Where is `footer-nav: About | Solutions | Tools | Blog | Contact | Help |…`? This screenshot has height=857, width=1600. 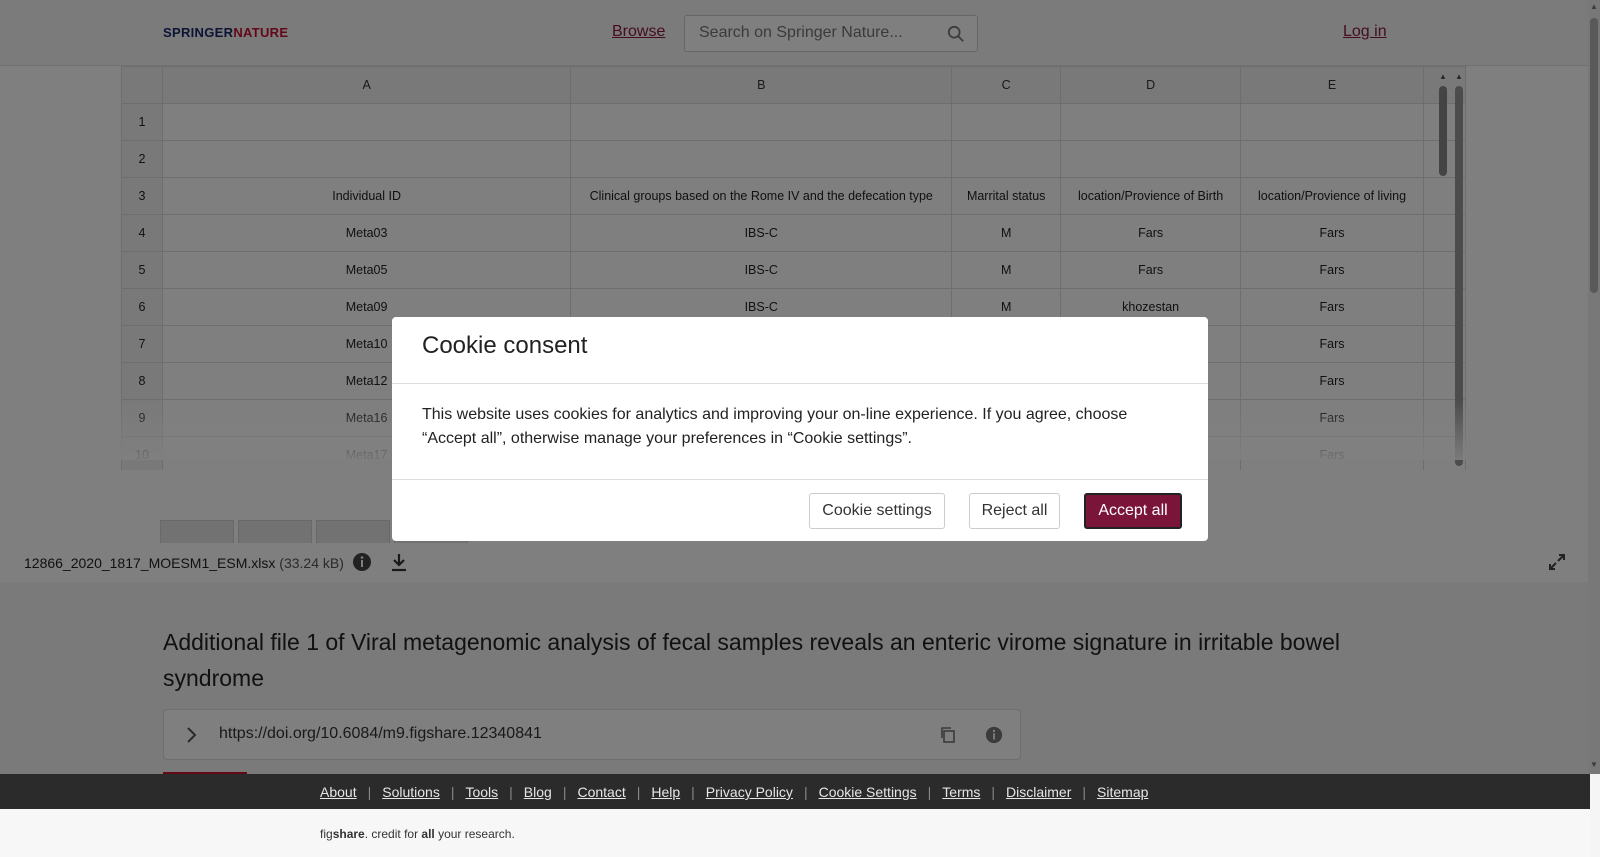 footer-nav: About | Solutions | Tools | Blog | Contact | Help |… is located at coordinates (795, 791).